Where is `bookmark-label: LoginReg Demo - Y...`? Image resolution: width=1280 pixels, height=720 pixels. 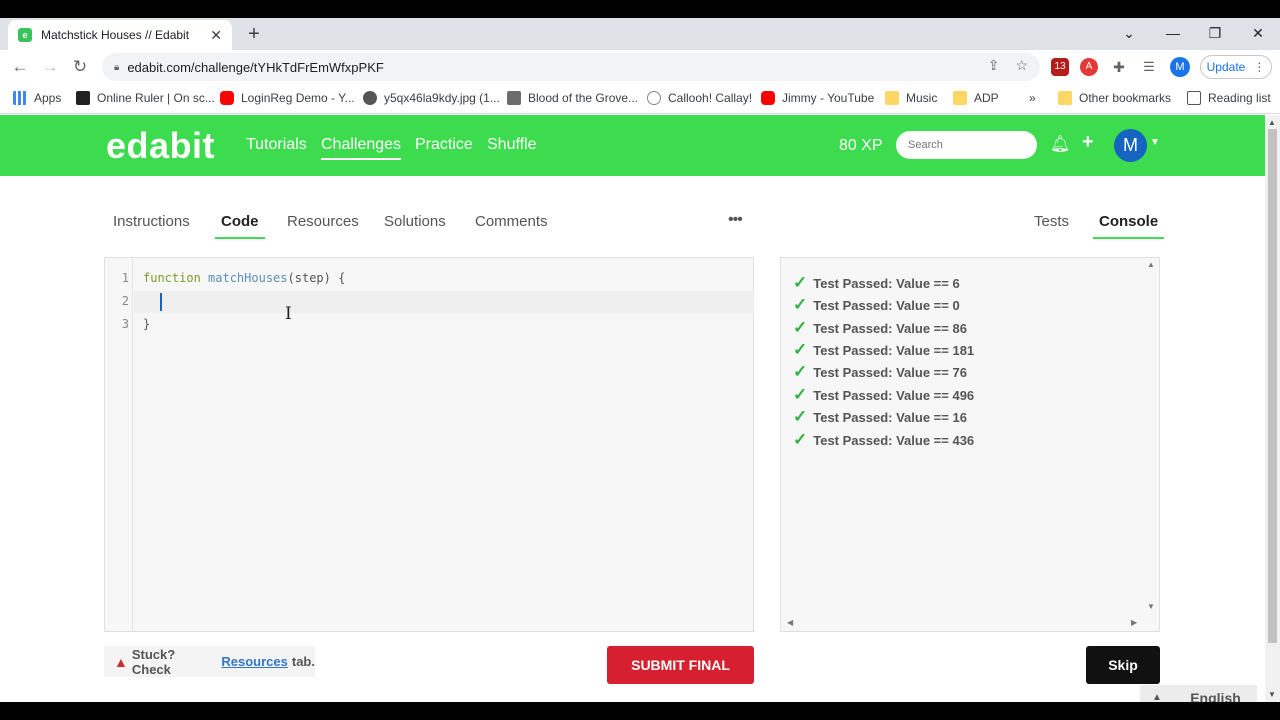 bookmark-label: LoginReg Demo - Y... is located at coordinates (298, 98).